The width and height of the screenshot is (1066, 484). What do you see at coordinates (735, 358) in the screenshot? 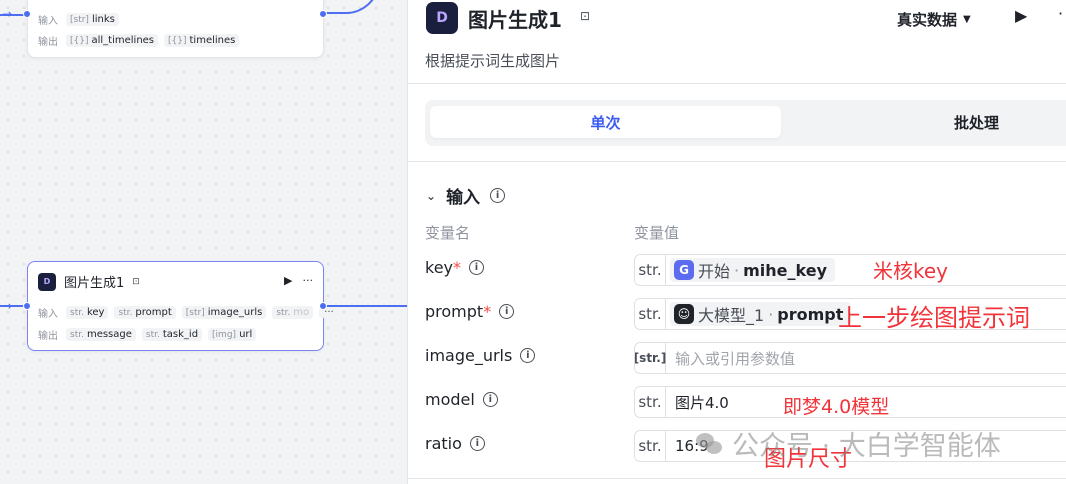
I see `param-input-placeholder: 输入或引用参数值` at bounding box center [735, 358].